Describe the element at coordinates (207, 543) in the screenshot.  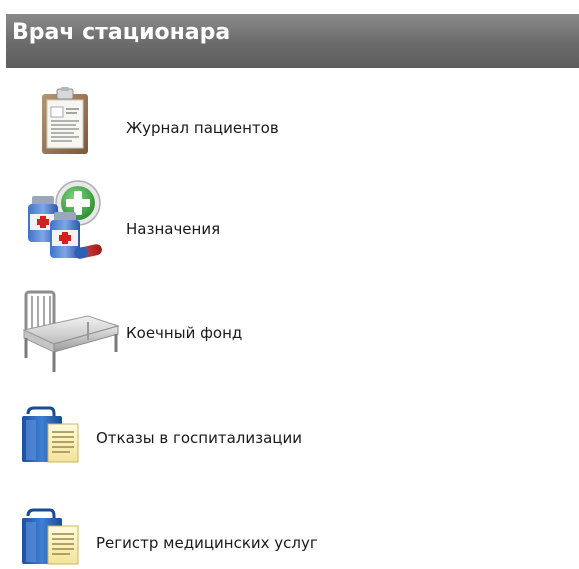
I see `menu-item-label: Регистр медицинских услуг` at that location.